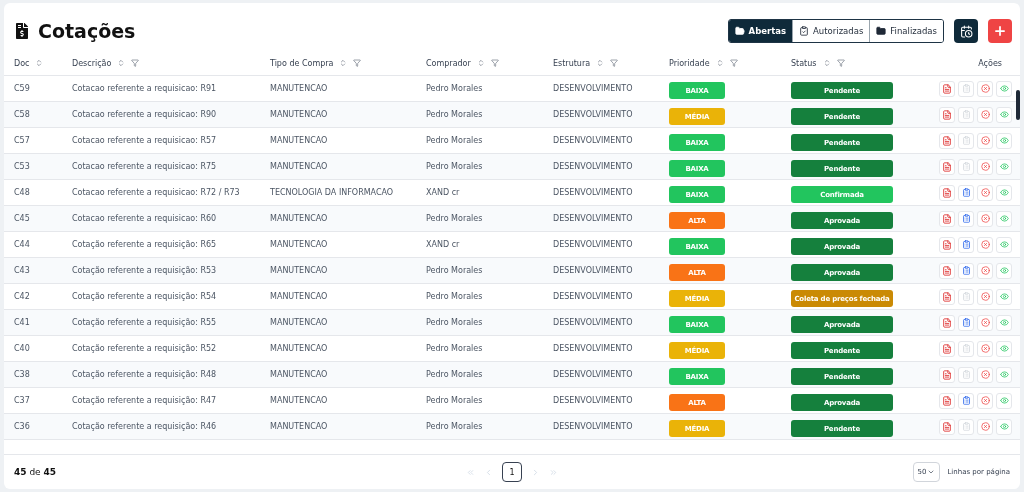  Describe the element at coordinates (966, 31) in the screenshot. I see `history-button` at that location.